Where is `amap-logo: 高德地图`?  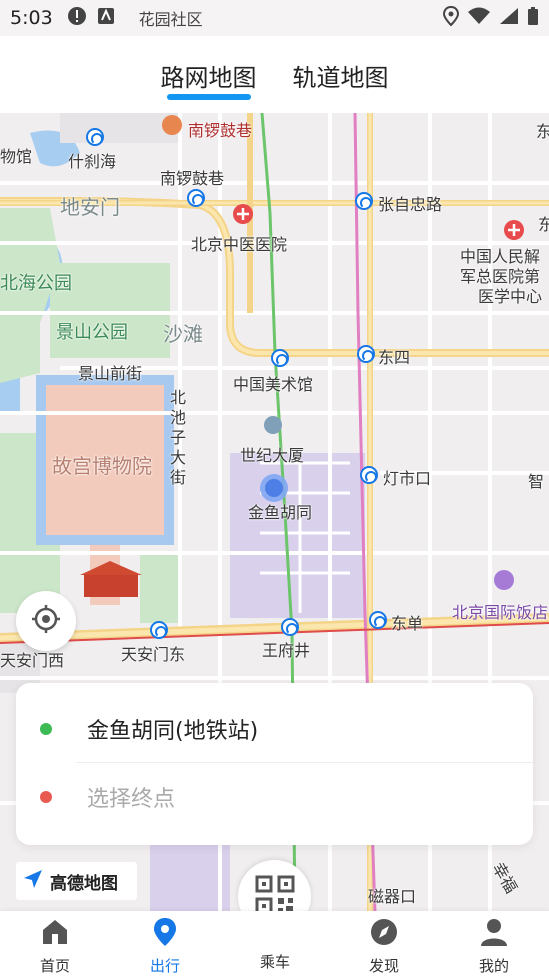 amap-logo: 高德地图 is located at coordinates (76, 881).